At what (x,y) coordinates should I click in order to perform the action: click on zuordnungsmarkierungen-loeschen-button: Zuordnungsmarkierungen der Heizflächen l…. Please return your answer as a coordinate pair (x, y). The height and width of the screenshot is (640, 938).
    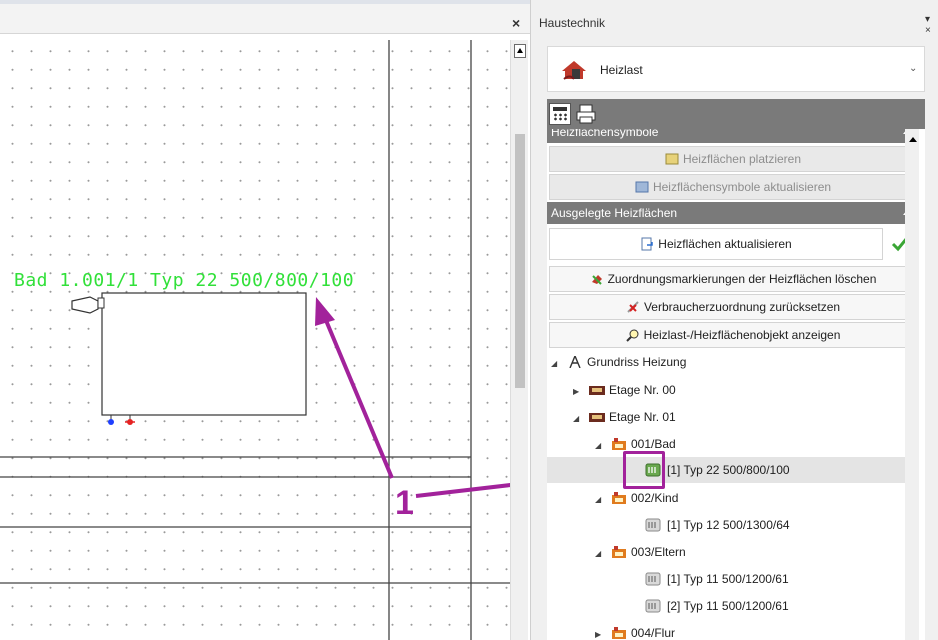
    Looking at the image, I should click on (733, 279).